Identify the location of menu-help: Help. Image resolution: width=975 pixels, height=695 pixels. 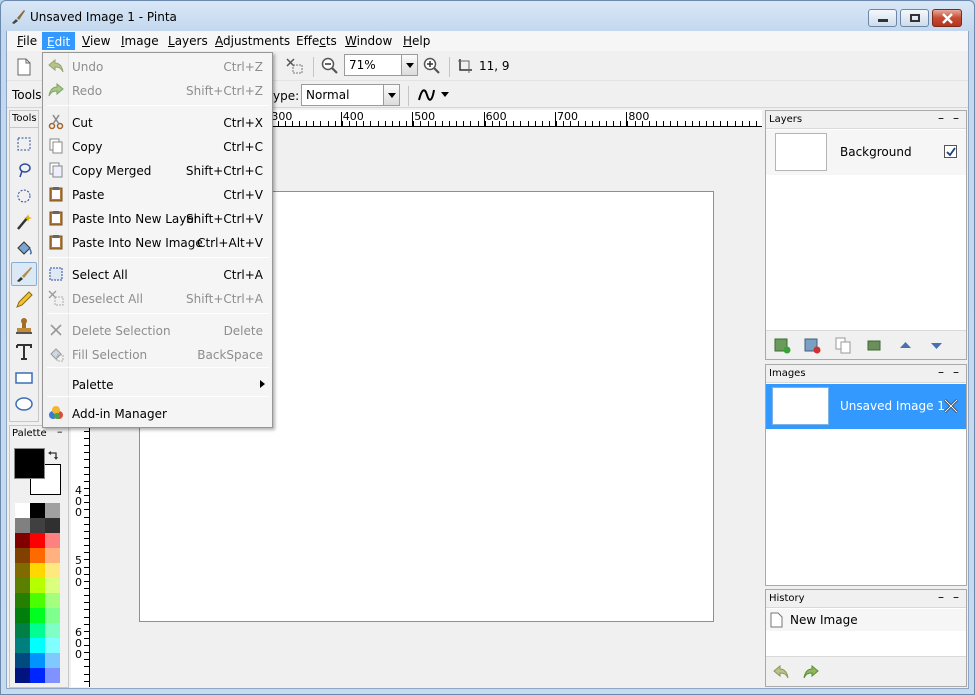
(416, 41).